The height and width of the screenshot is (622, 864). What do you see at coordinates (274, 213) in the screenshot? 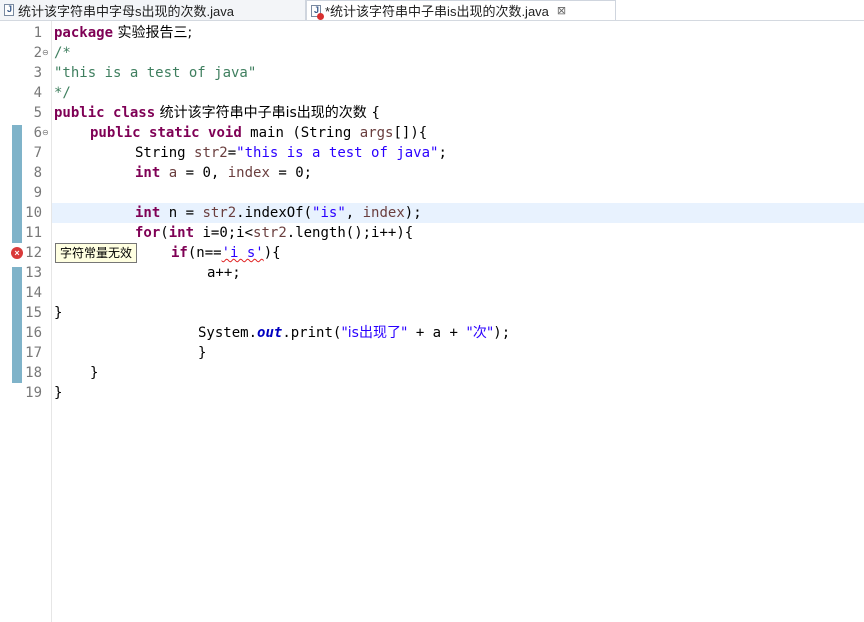
I see `code-text: .indexOf(` at bounding box center [274, 213].